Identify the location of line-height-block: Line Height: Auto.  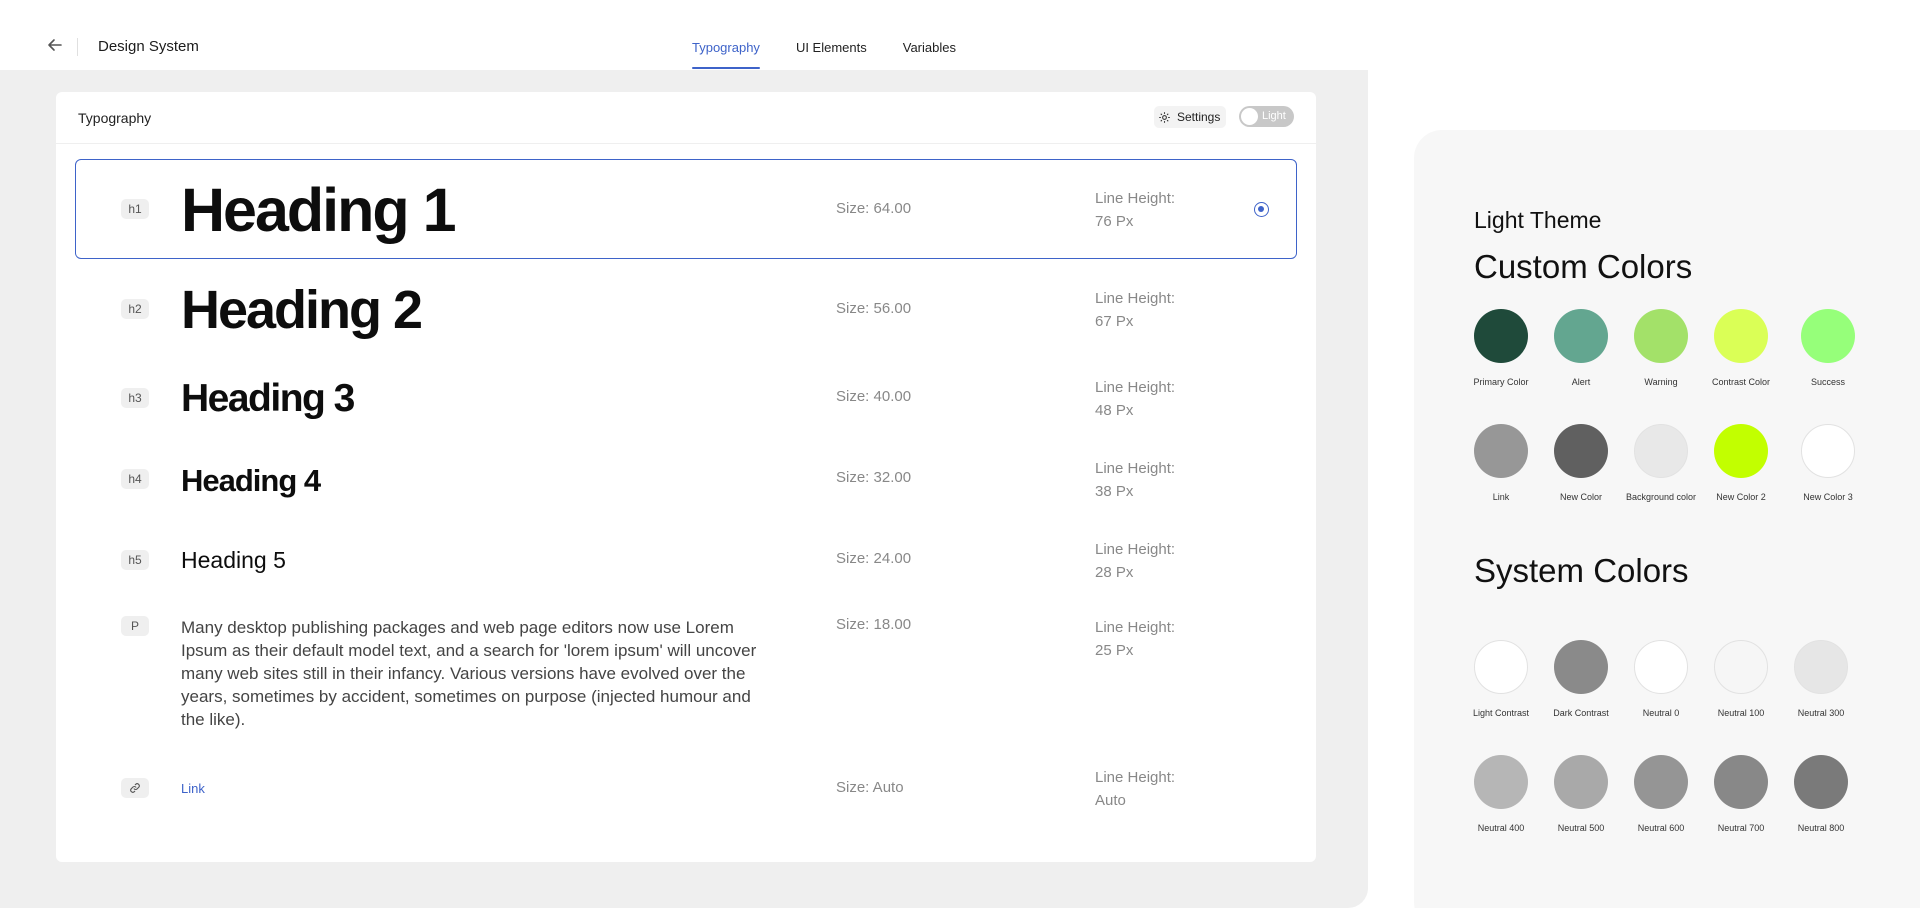
(1135, 789).